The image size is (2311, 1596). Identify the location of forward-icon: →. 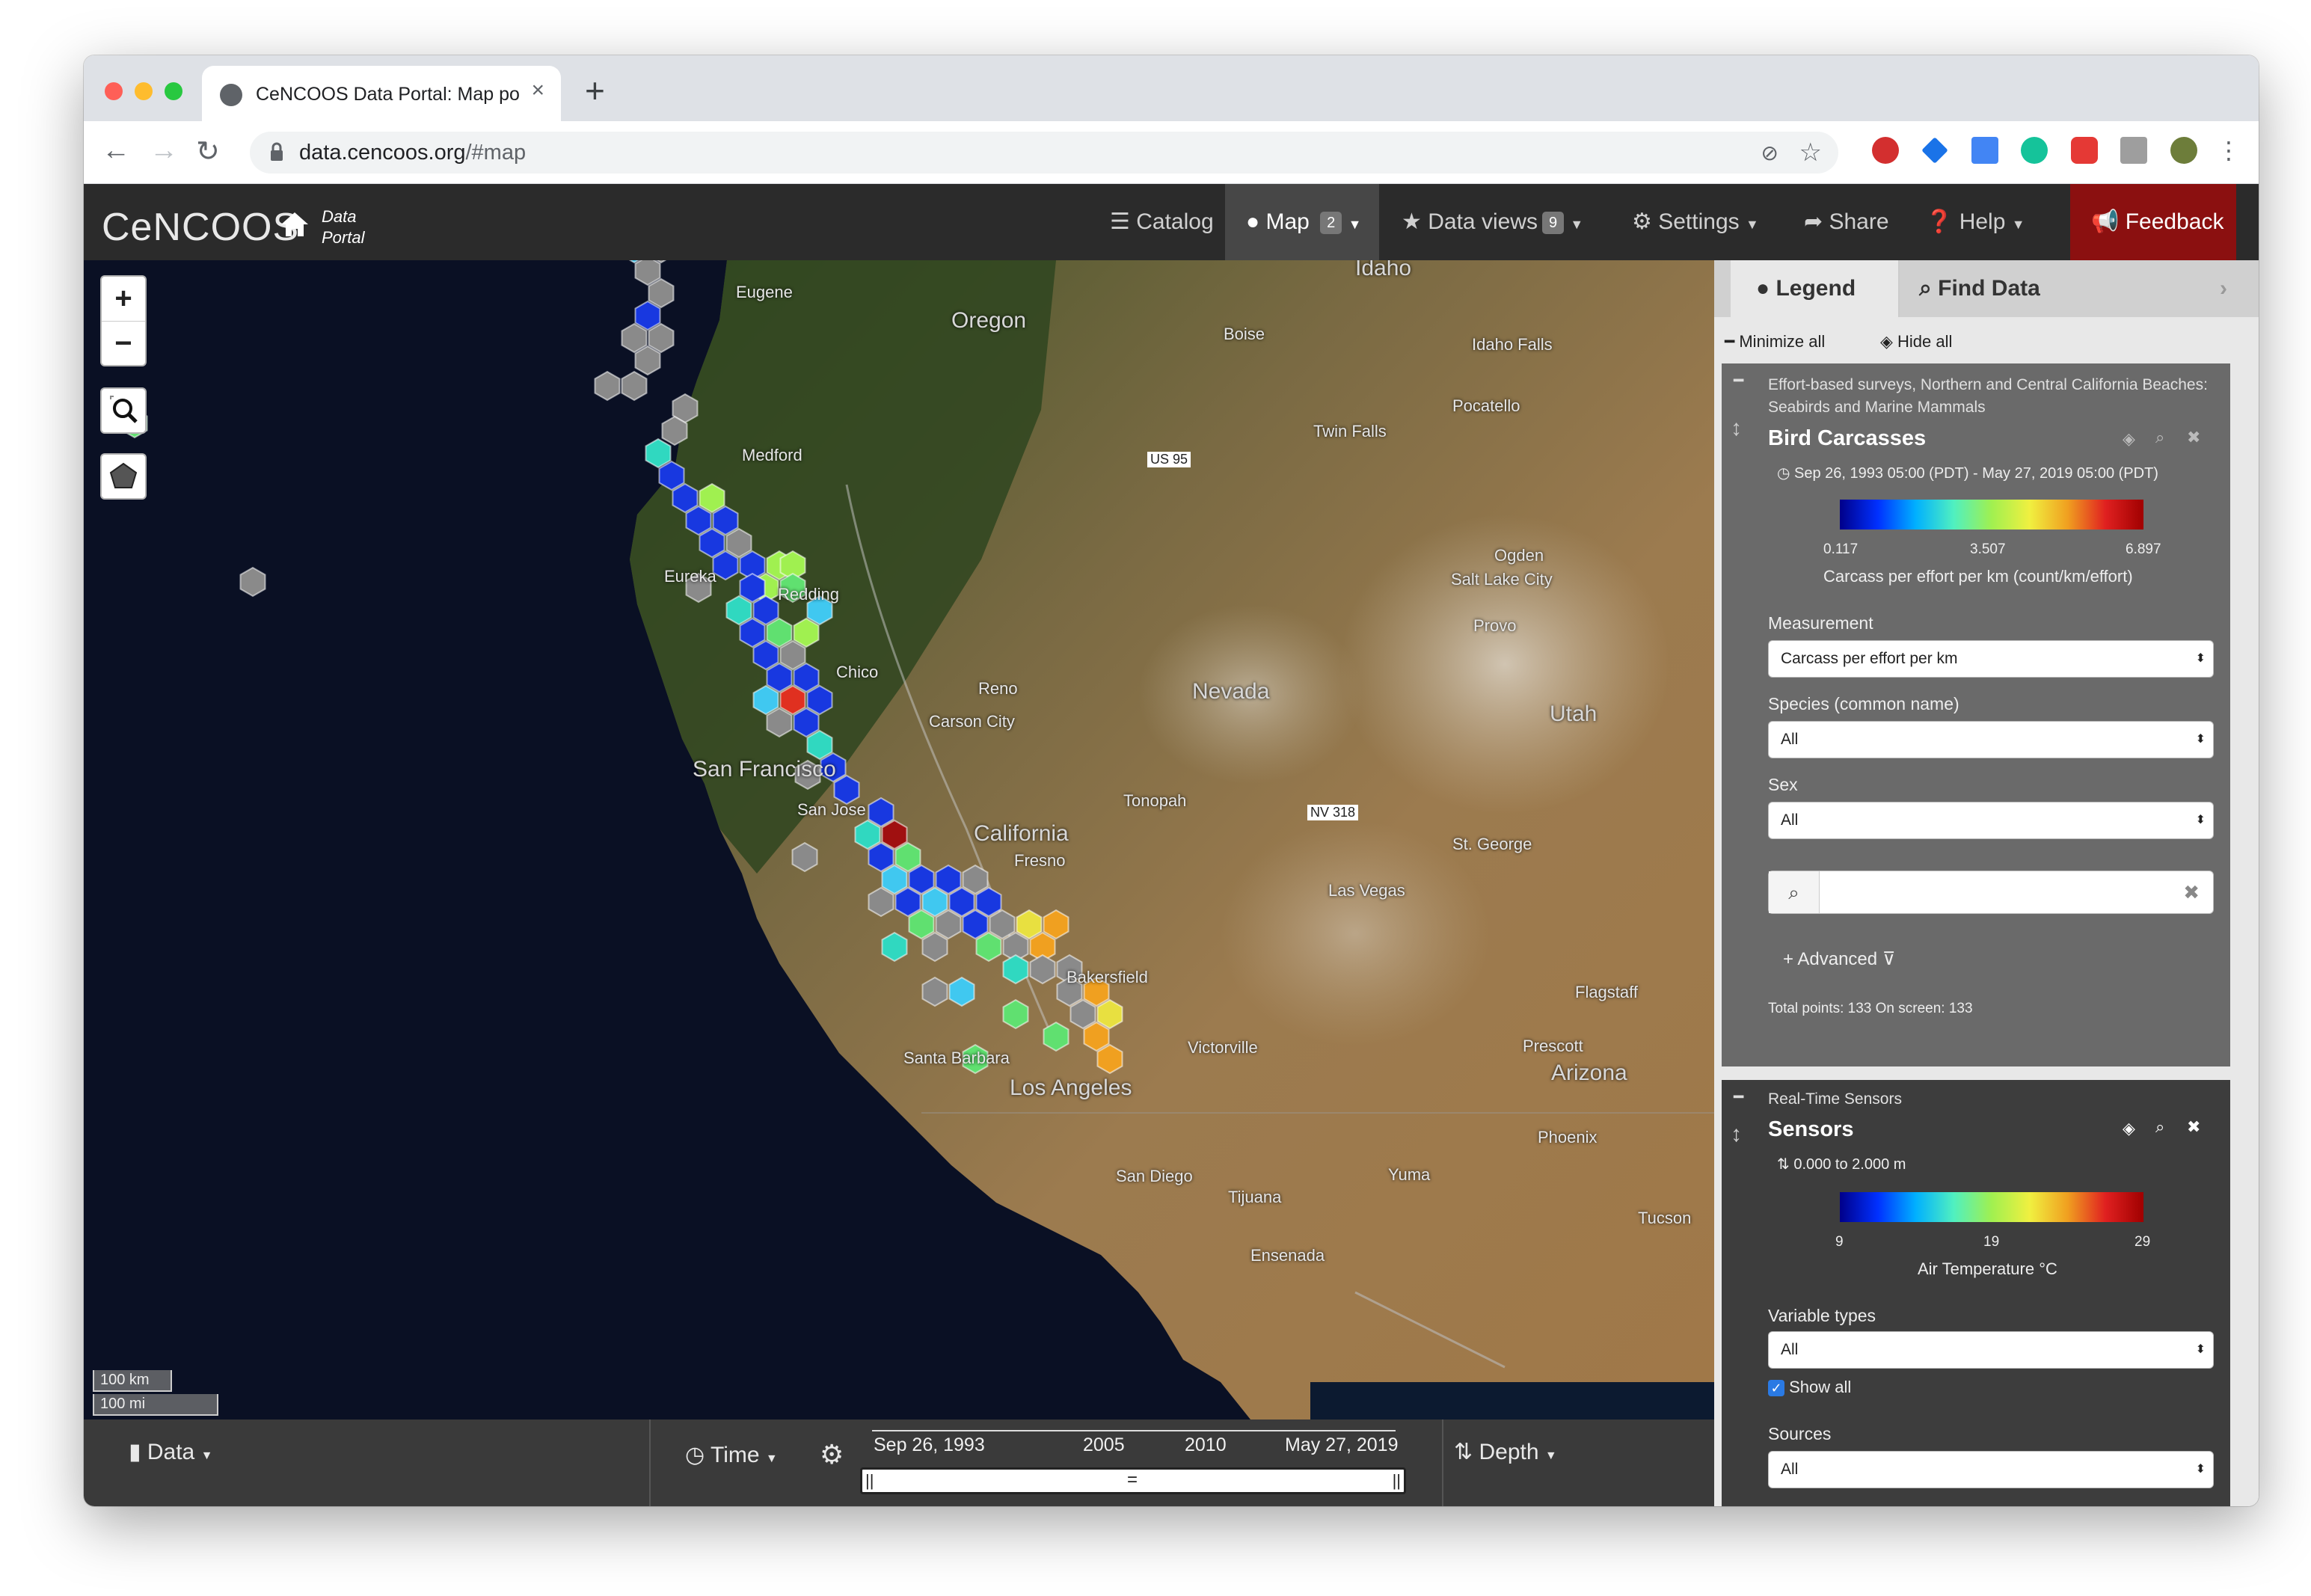
(164, 151).